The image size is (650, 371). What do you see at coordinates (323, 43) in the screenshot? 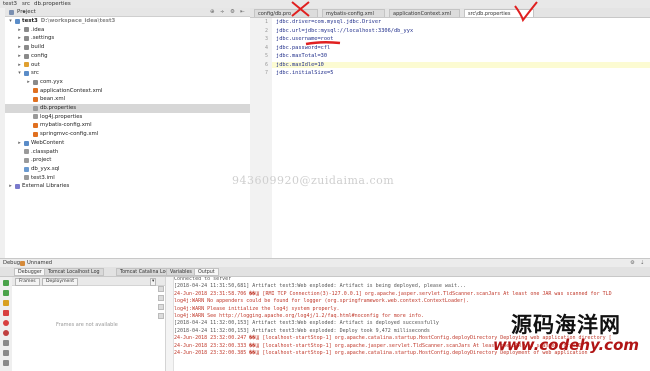
I see `red-underline-mark` at bounding box center [323, 43].